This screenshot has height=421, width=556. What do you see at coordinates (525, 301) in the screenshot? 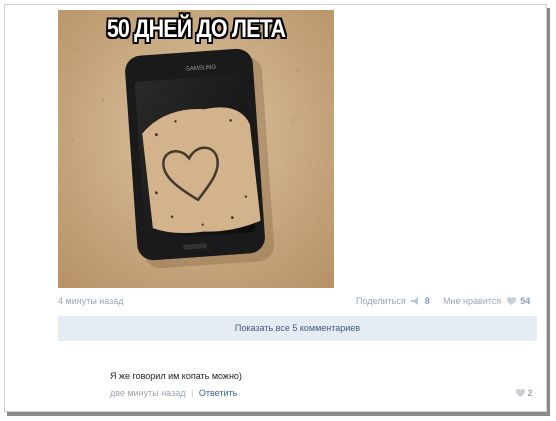
I see `like-count: 54` at bounding box center [525, 301].